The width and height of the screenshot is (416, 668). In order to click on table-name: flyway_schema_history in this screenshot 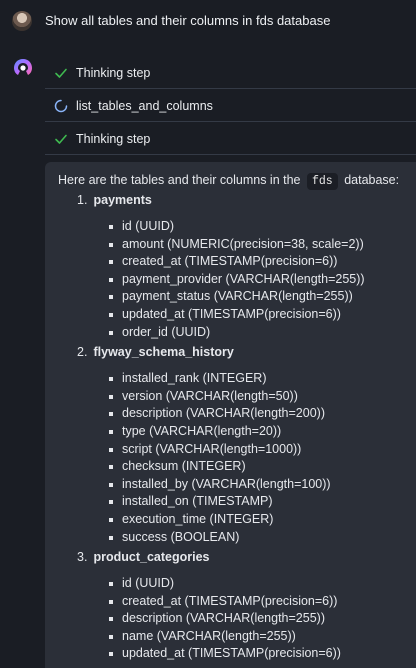, I will do `click(163, 352)`.